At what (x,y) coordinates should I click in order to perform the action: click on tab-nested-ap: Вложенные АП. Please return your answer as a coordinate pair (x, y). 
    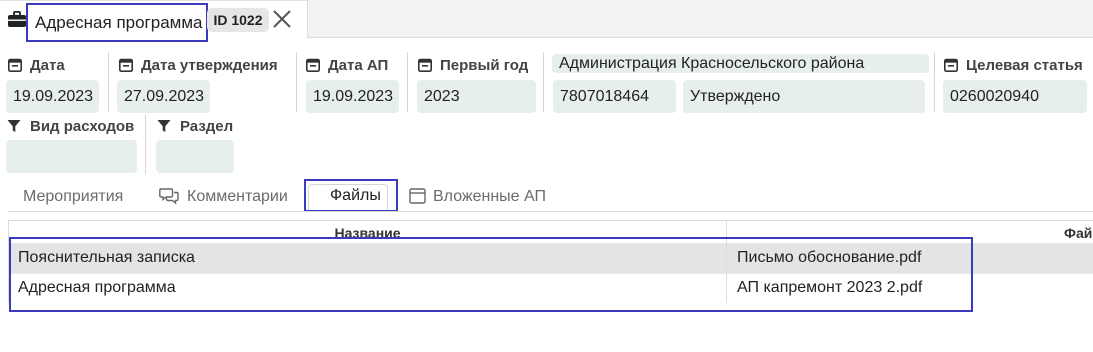
    Looking at the image, I should click on (489, 197).